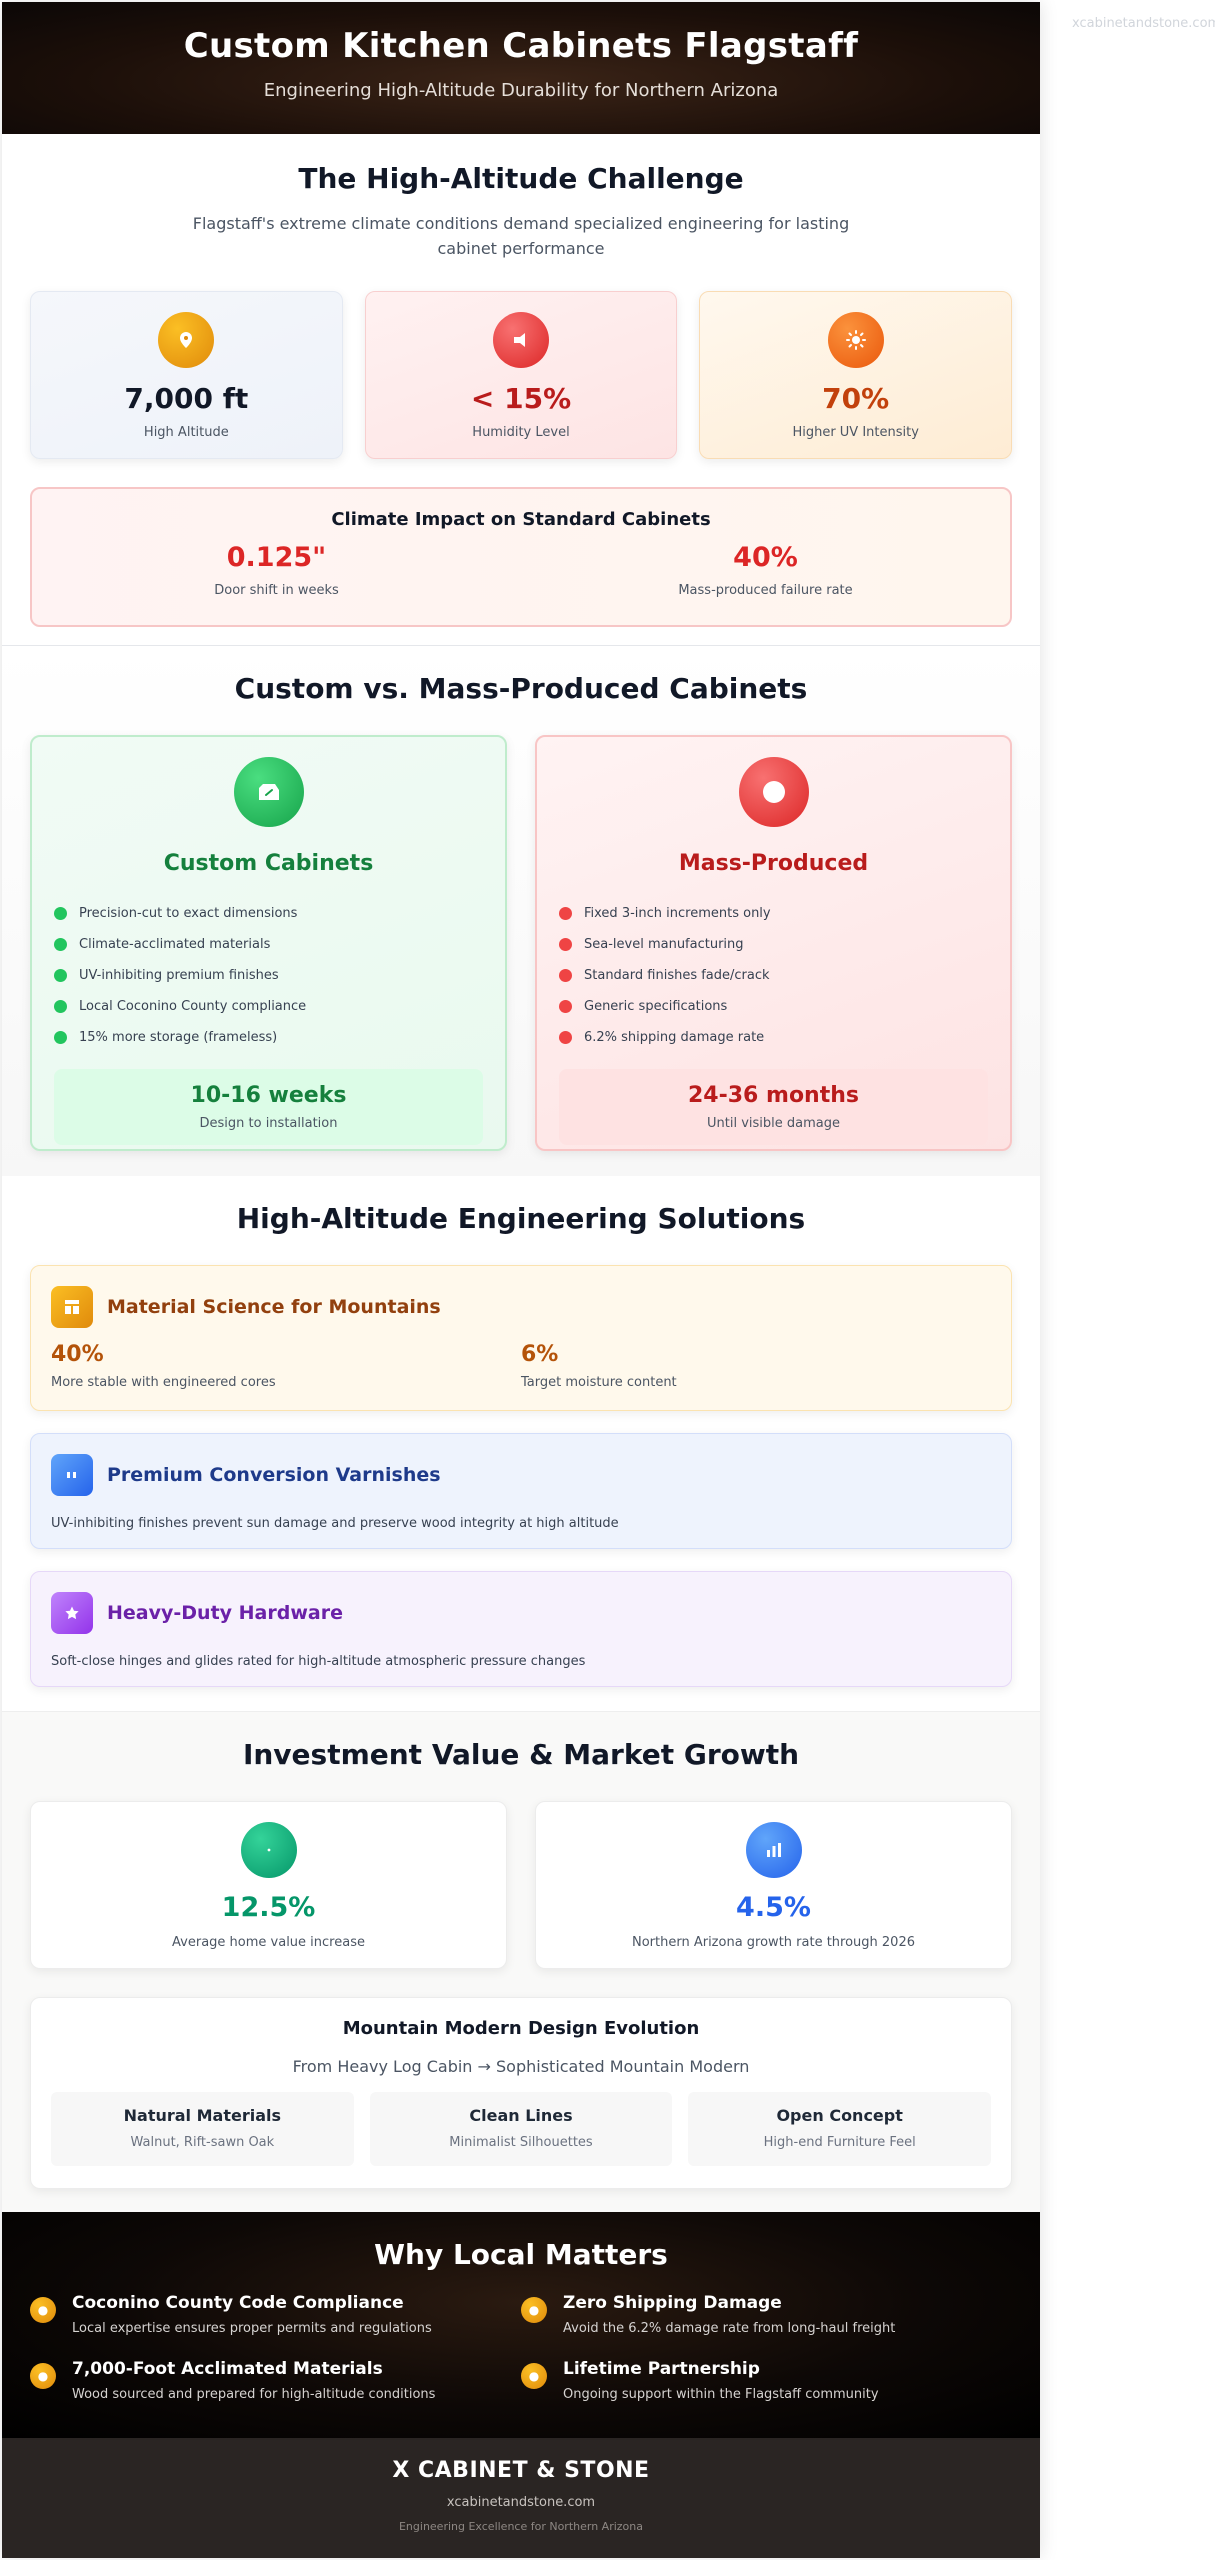 This screenshot has height=2560, width=1215. Describe the element at coordinates (268, 1850) in the screenshot. I see `dollar-icon` at that location.